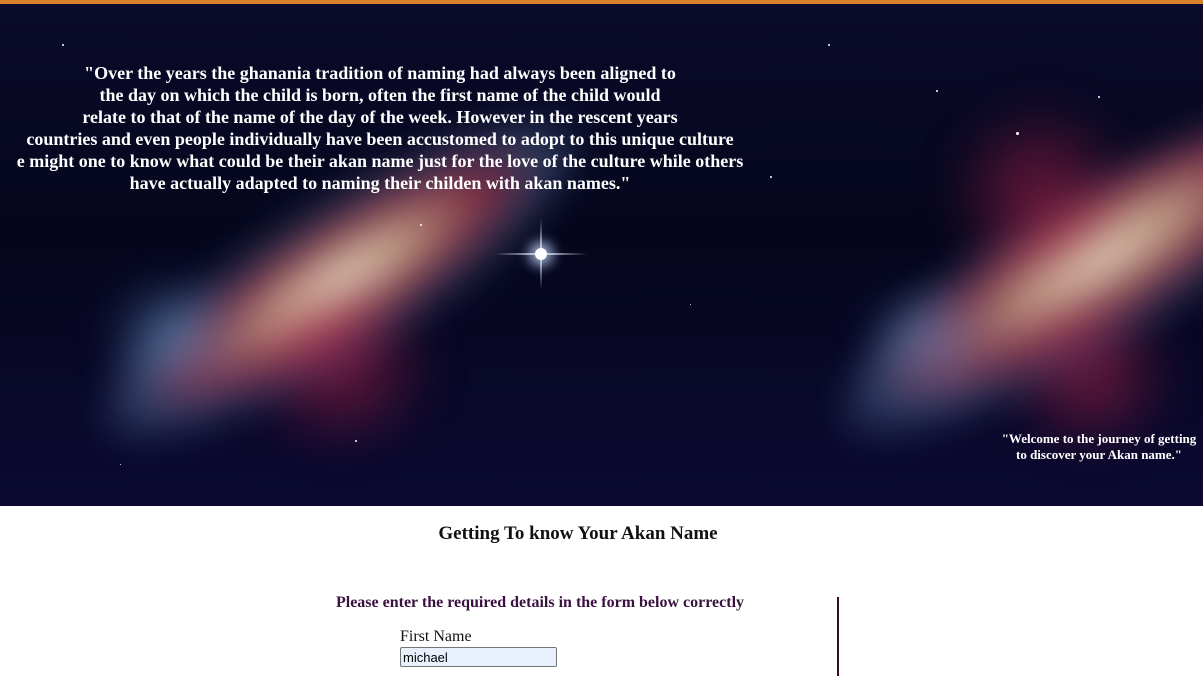 Image resolution: width=1203 pixels, height=676 pixels. Describe the element at coordinates (838, 636) in the screenshot. I see `vertical-divider` at that location.